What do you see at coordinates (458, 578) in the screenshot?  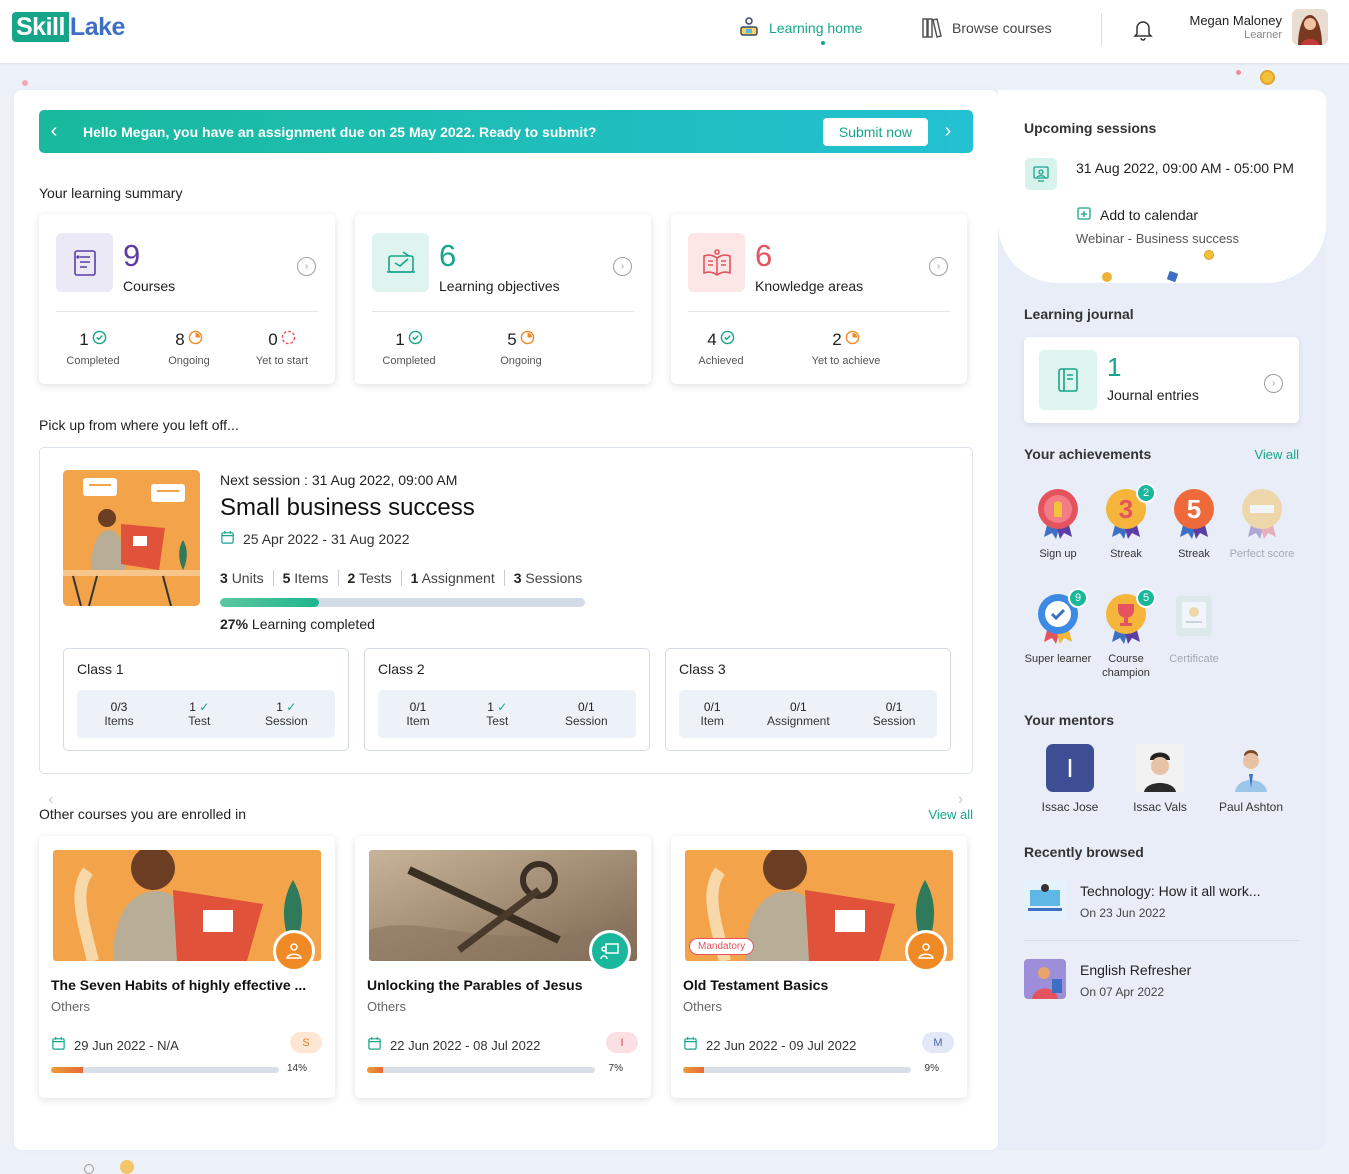 I see `count-label: Assignment` at bounding box center [458, 578].